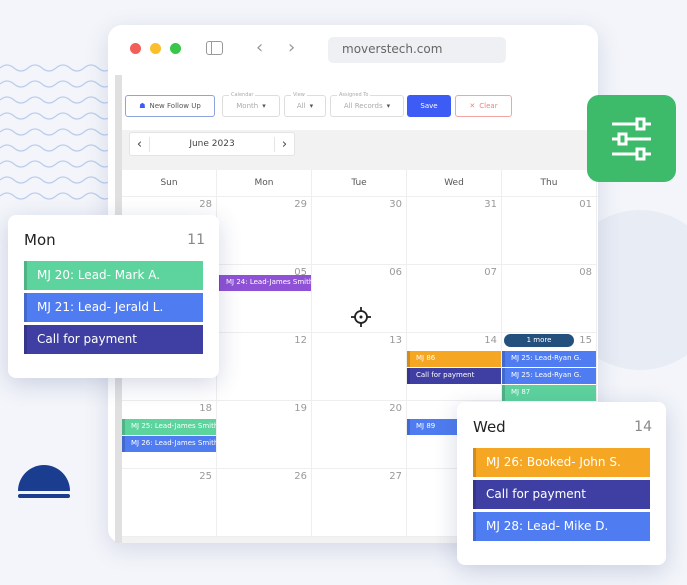 This screenshot has height=585, width=687. What do you see at coordinates (549, 183) in the screenshot?
I see `weekday-header: Thu` at bounding box center [549, 183].